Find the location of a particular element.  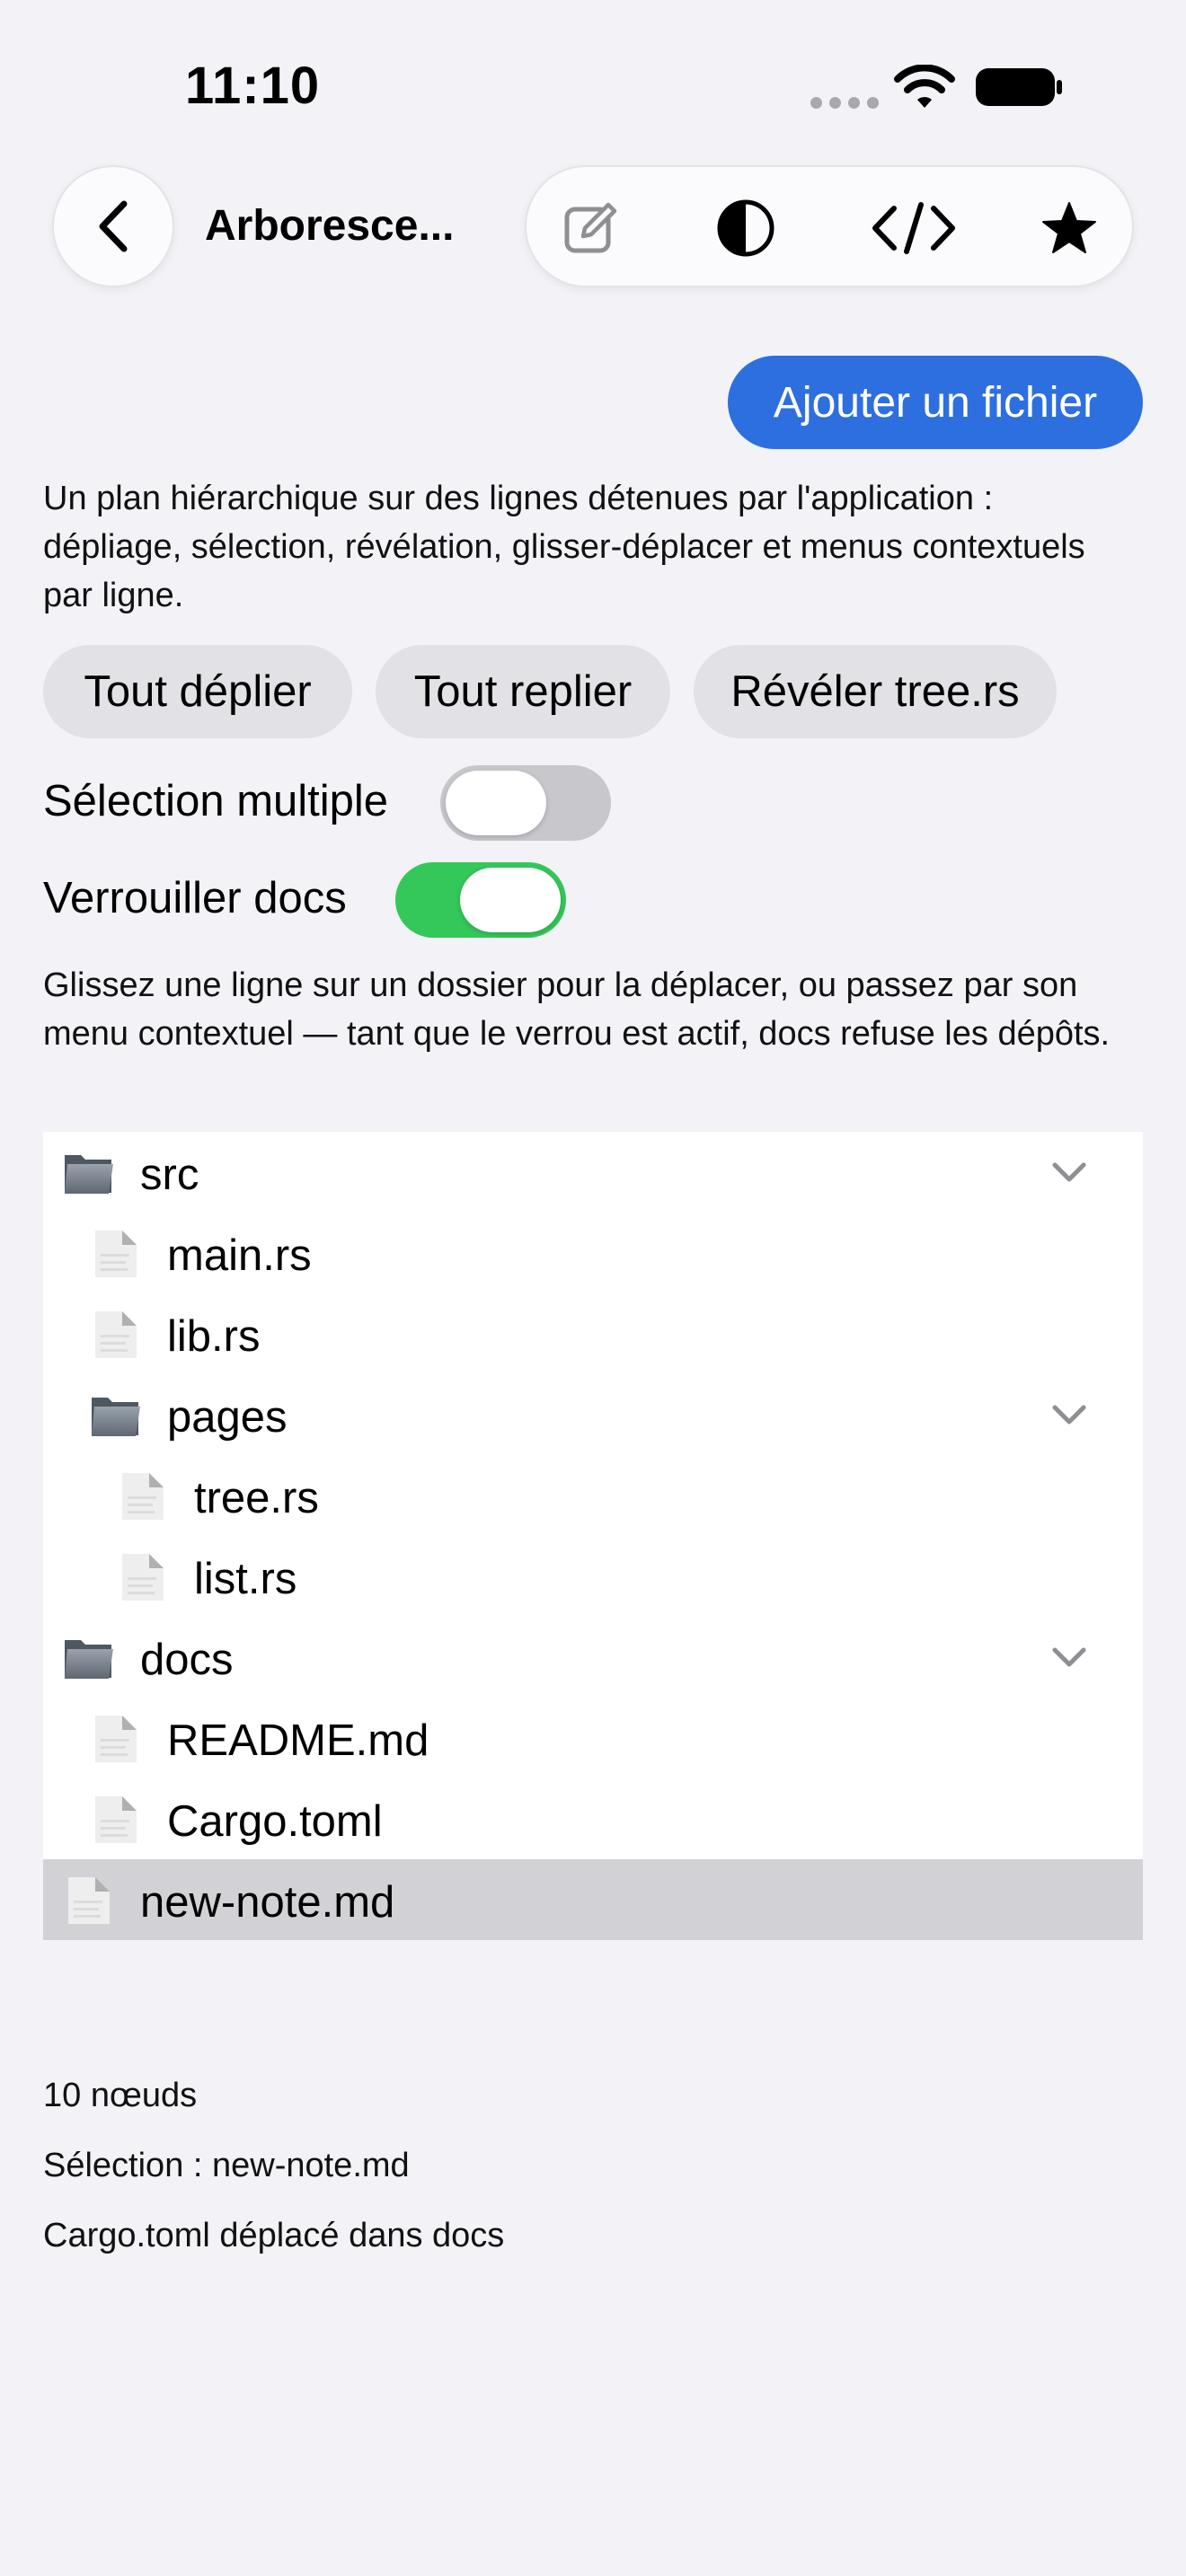

edit-icon is located at coordinates (590, 227).